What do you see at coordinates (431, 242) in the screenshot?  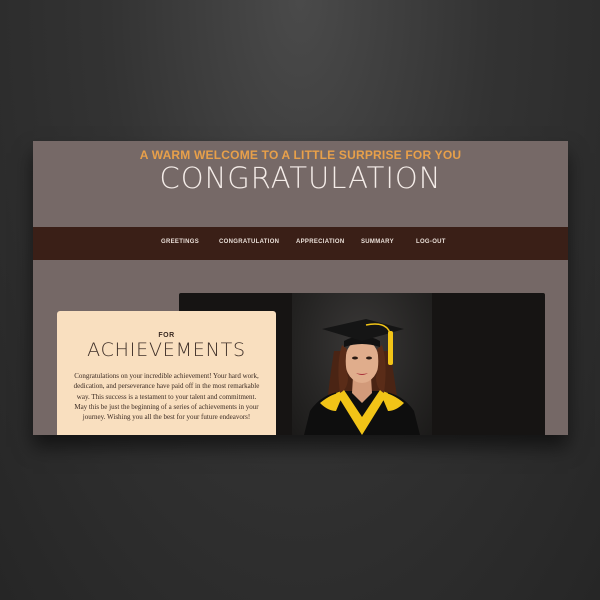 I see `nav-item-log-out: LOG-OUT` at bounding box center [431, 242].